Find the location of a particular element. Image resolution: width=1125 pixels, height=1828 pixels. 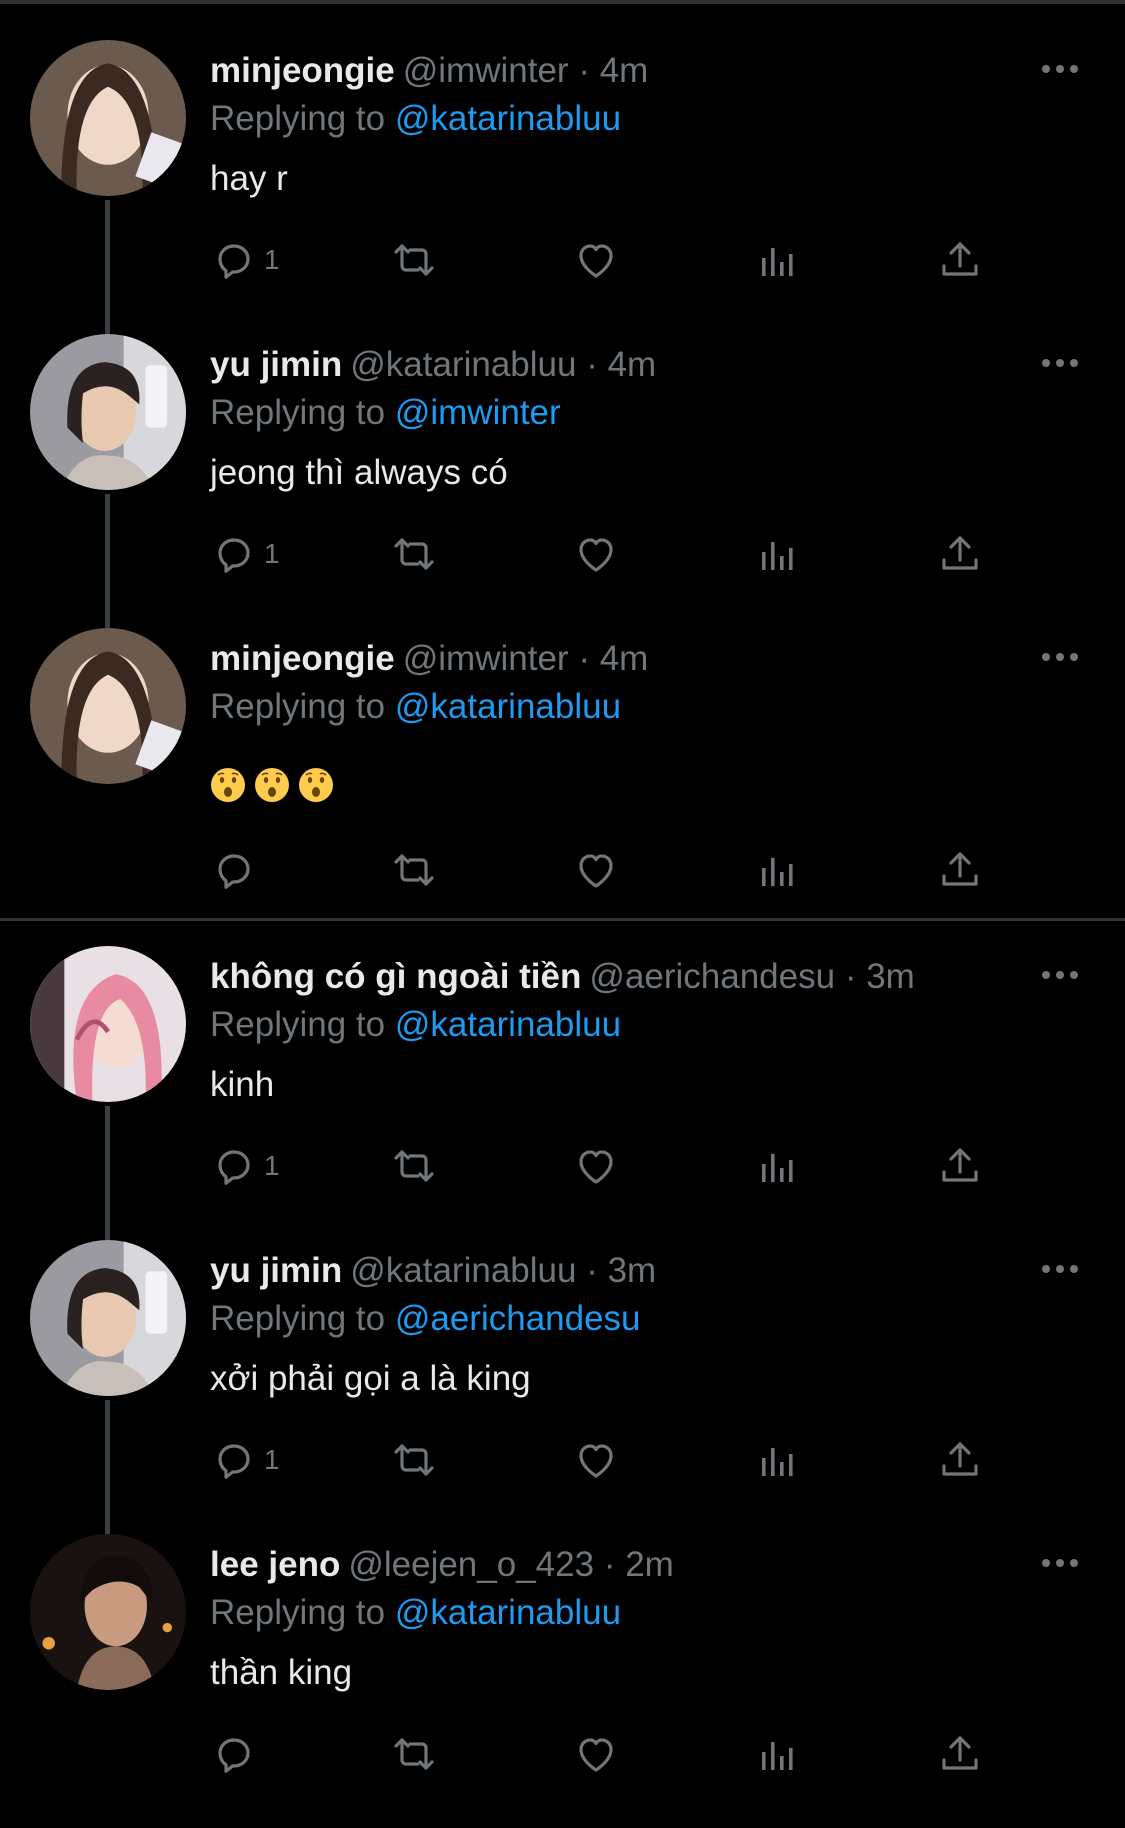

timestamp: 2m is located at coordinates (649, 1564).